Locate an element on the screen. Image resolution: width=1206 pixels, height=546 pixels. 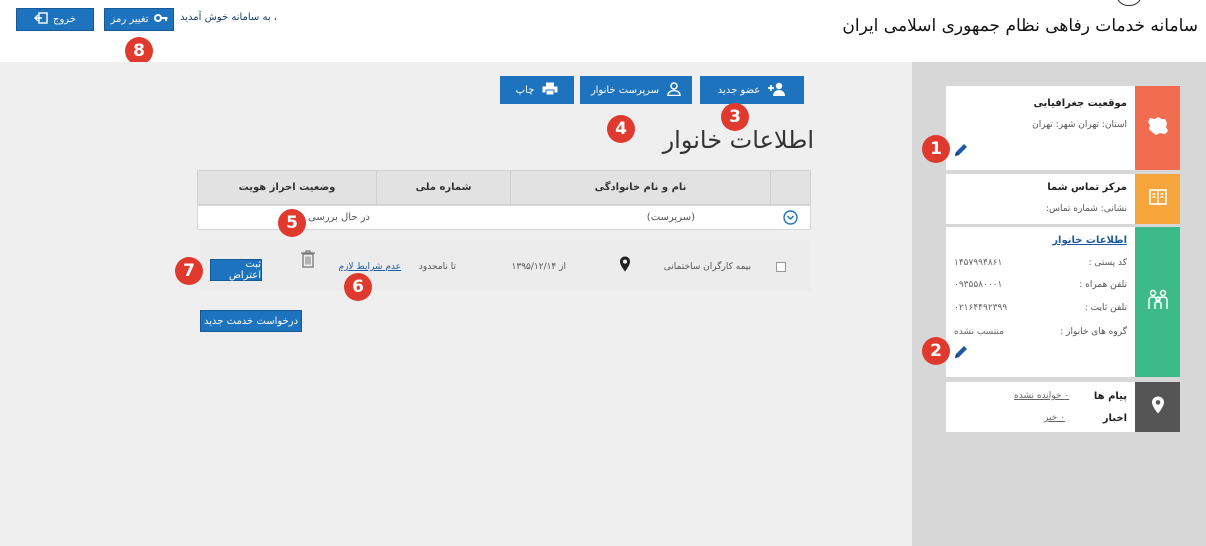
family-head-button: سرپرست خانوار is located at coordinates (636, 90).